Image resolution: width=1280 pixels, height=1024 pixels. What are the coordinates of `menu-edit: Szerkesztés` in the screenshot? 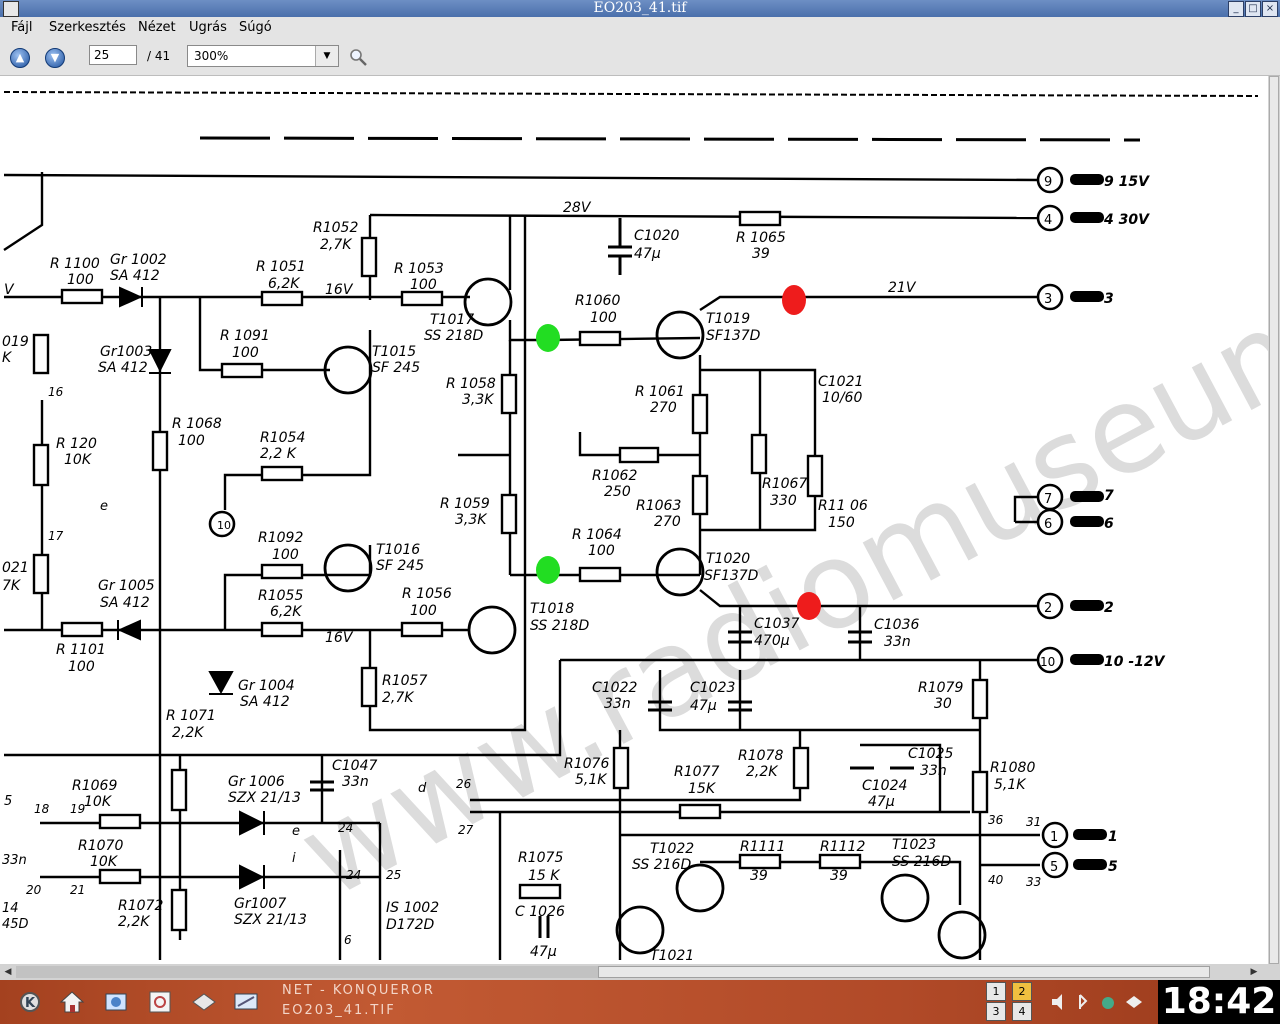 It's located at (87, 27).